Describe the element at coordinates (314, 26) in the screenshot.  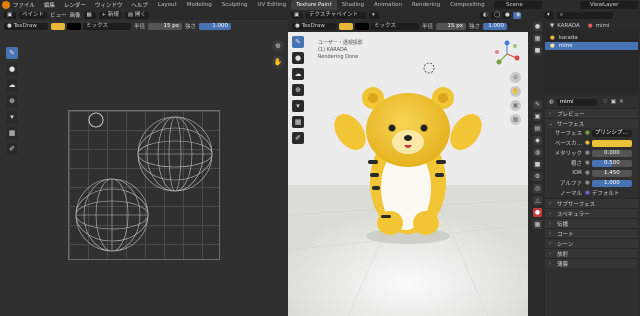
I see `viewport-brush-selector: ● TexDraw` at that location.